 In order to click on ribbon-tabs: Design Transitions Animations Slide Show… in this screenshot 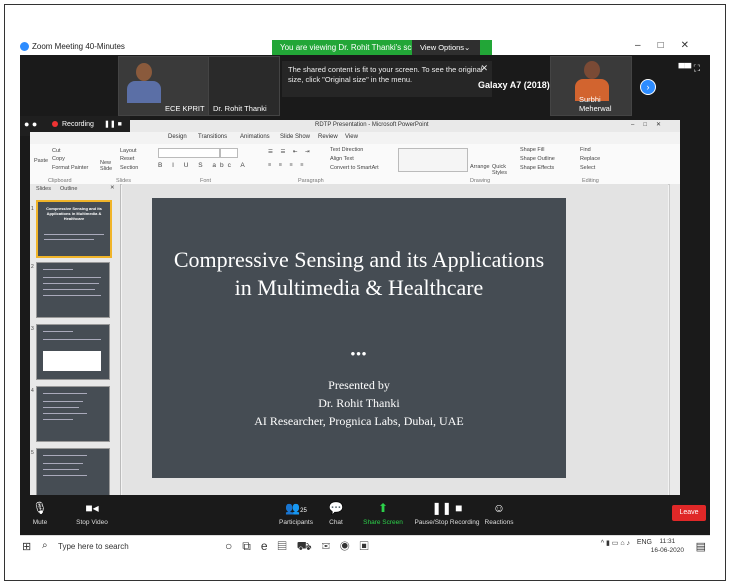, I will do `click(355, 138)`.